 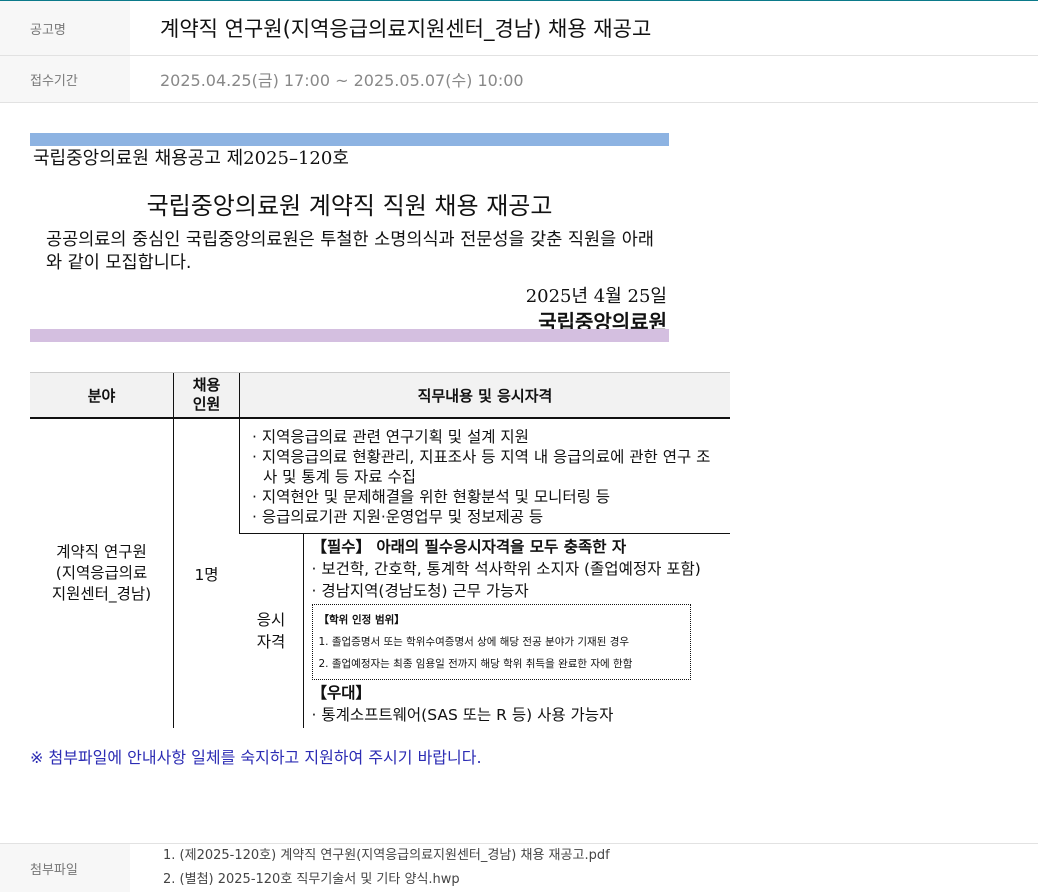 What do you see at coordinates (341, 693) in the screenshot?
I see `preferred-heading: 【우대】` at bounding box center [341, 693].